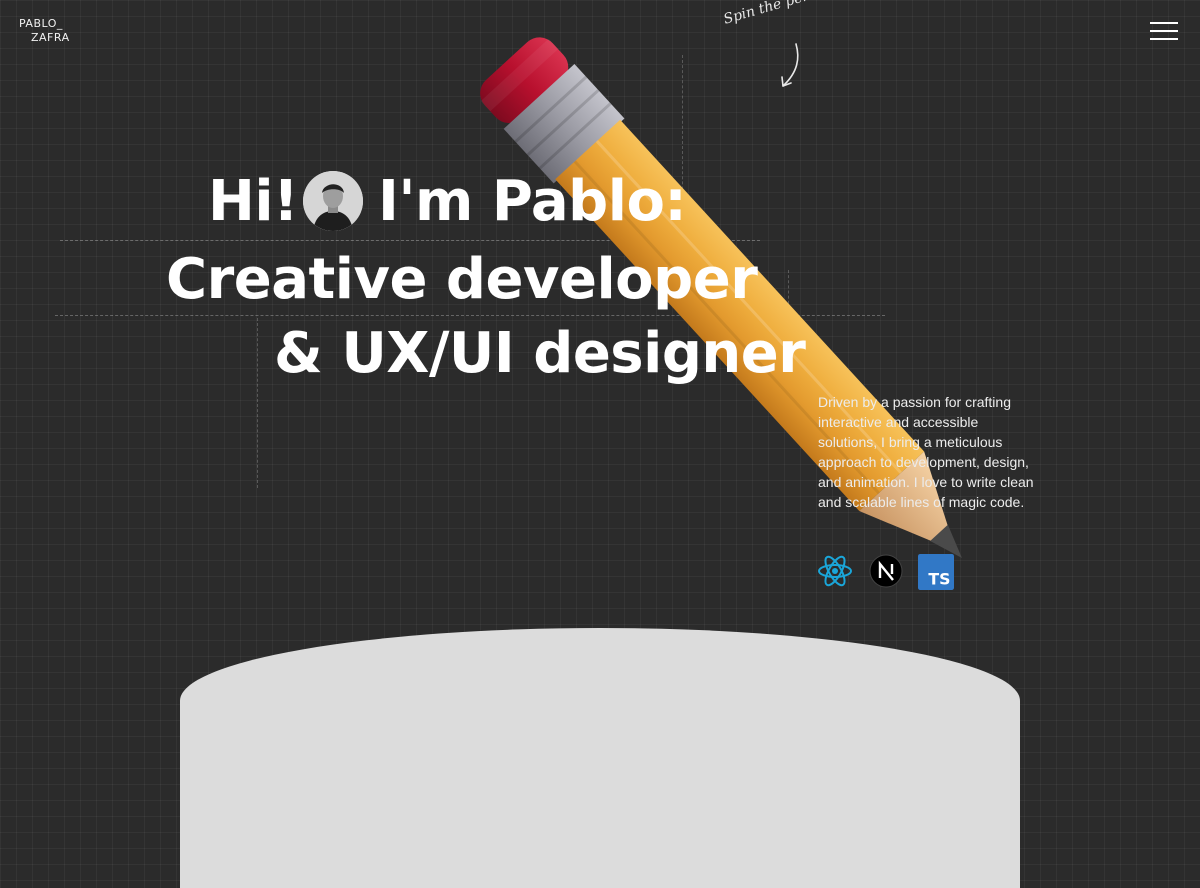 This screenshot has height=888, width=1200. Describe the element at coordinates (835, 571) in the screenshot. I see `react-icon` at that location.